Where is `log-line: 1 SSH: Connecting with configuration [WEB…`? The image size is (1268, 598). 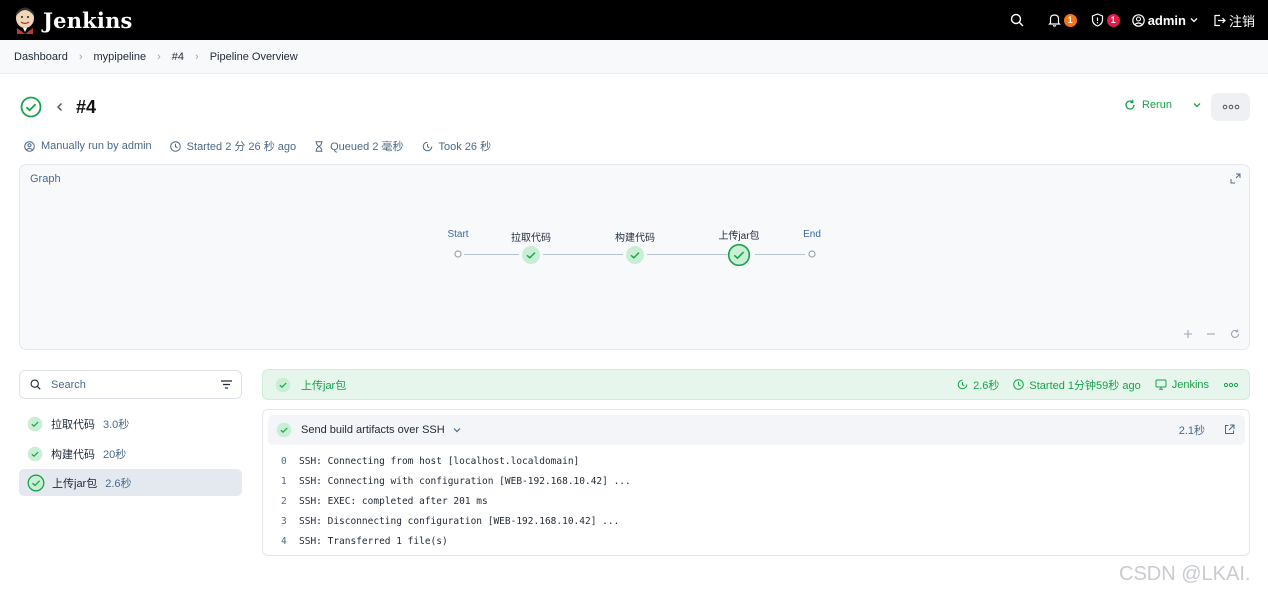 log-line: 1 SSH: Connecting with configuration [WEB… is located at coordinates (456, 481).